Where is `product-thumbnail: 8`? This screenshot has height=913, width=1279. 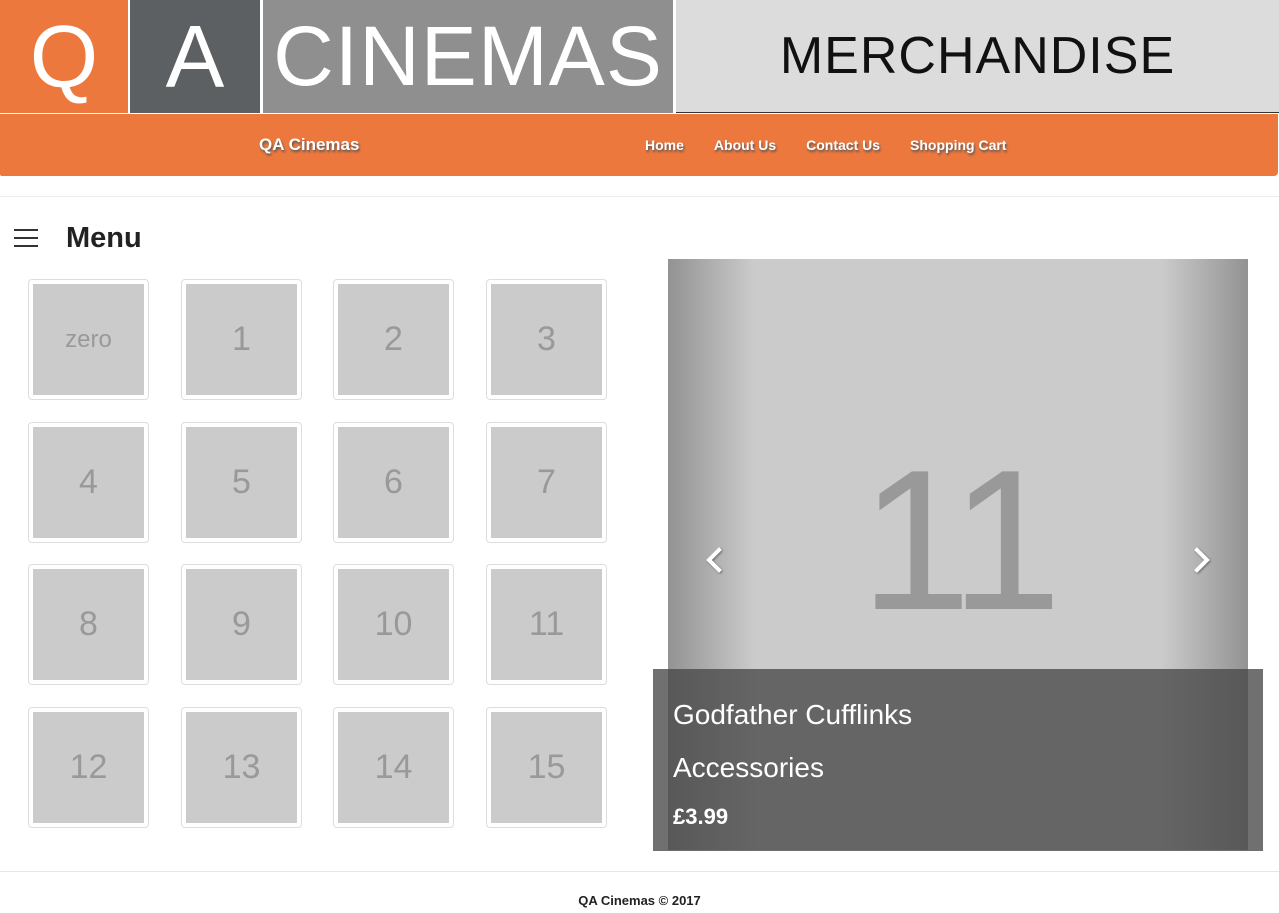 product-thumbnail: 8 is located at coordinates (88, 624).